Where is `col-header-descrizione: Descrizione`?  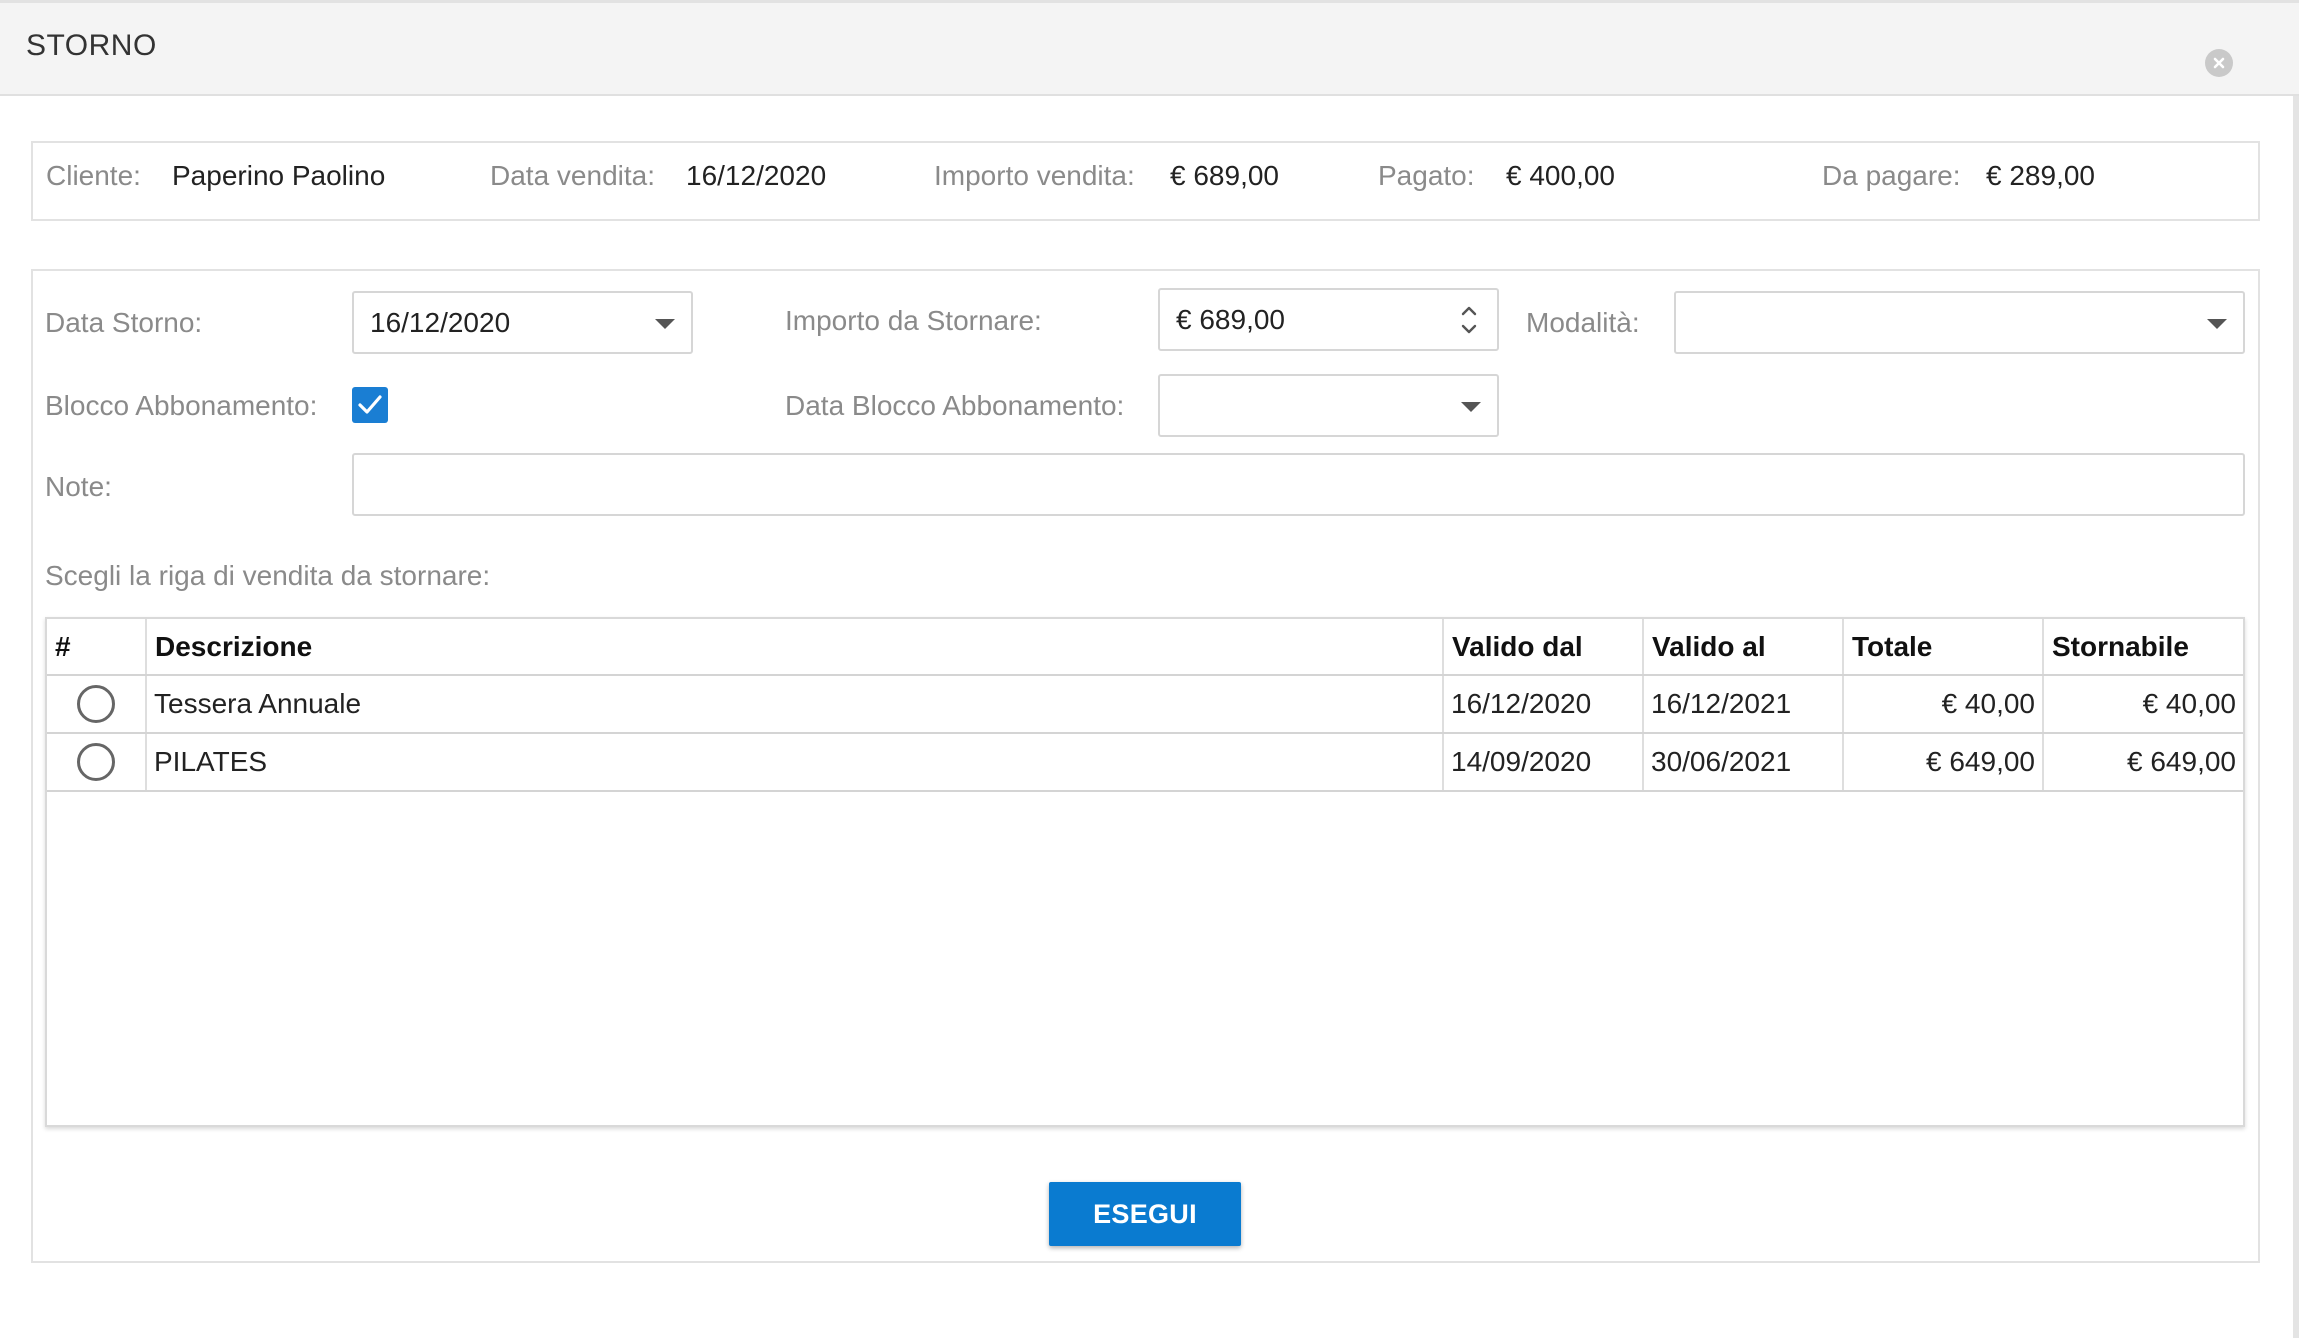
col-header-descrizione: Descrizione is located at coordinates (795, 647).